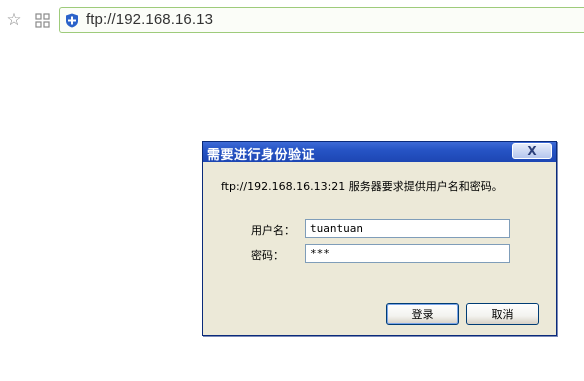  What do you see at coordinates (407, 253) in the screenshot?
I see `password-field` at bounding box center [407, 253].